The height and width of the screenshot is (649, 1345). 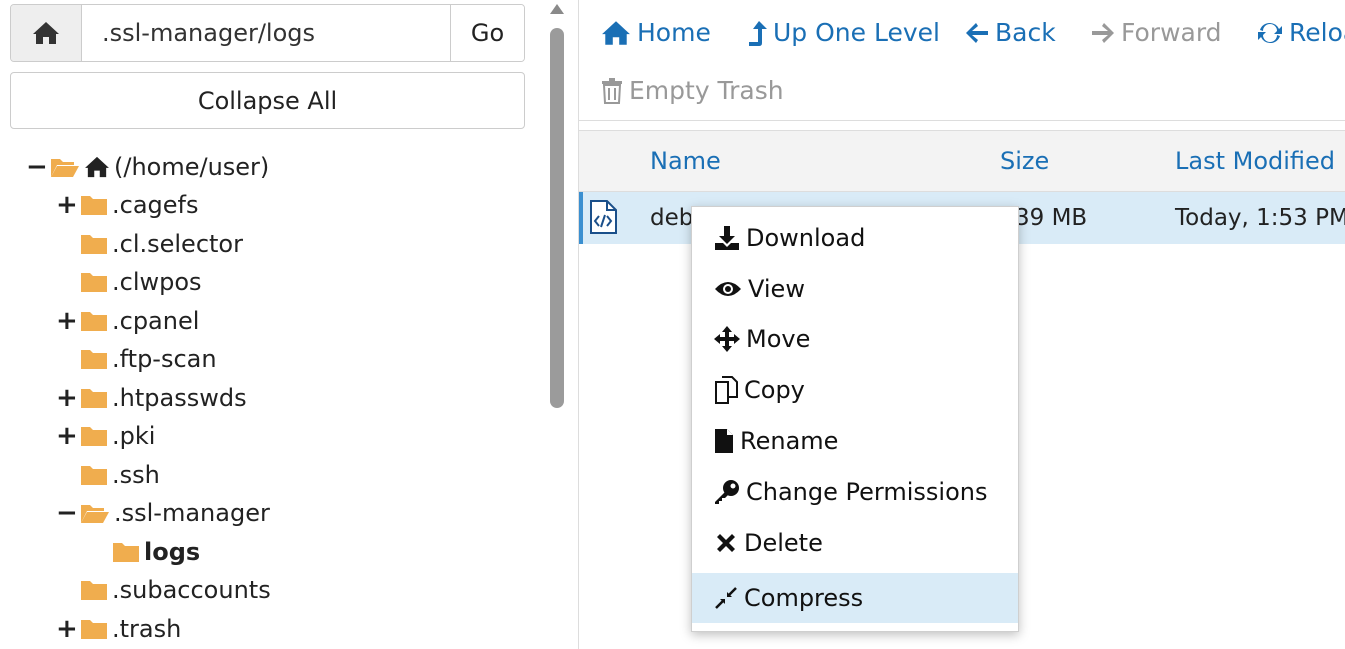 I want to click on tree-item-cpanel: + .cpanel, so click(x=127, y=321).